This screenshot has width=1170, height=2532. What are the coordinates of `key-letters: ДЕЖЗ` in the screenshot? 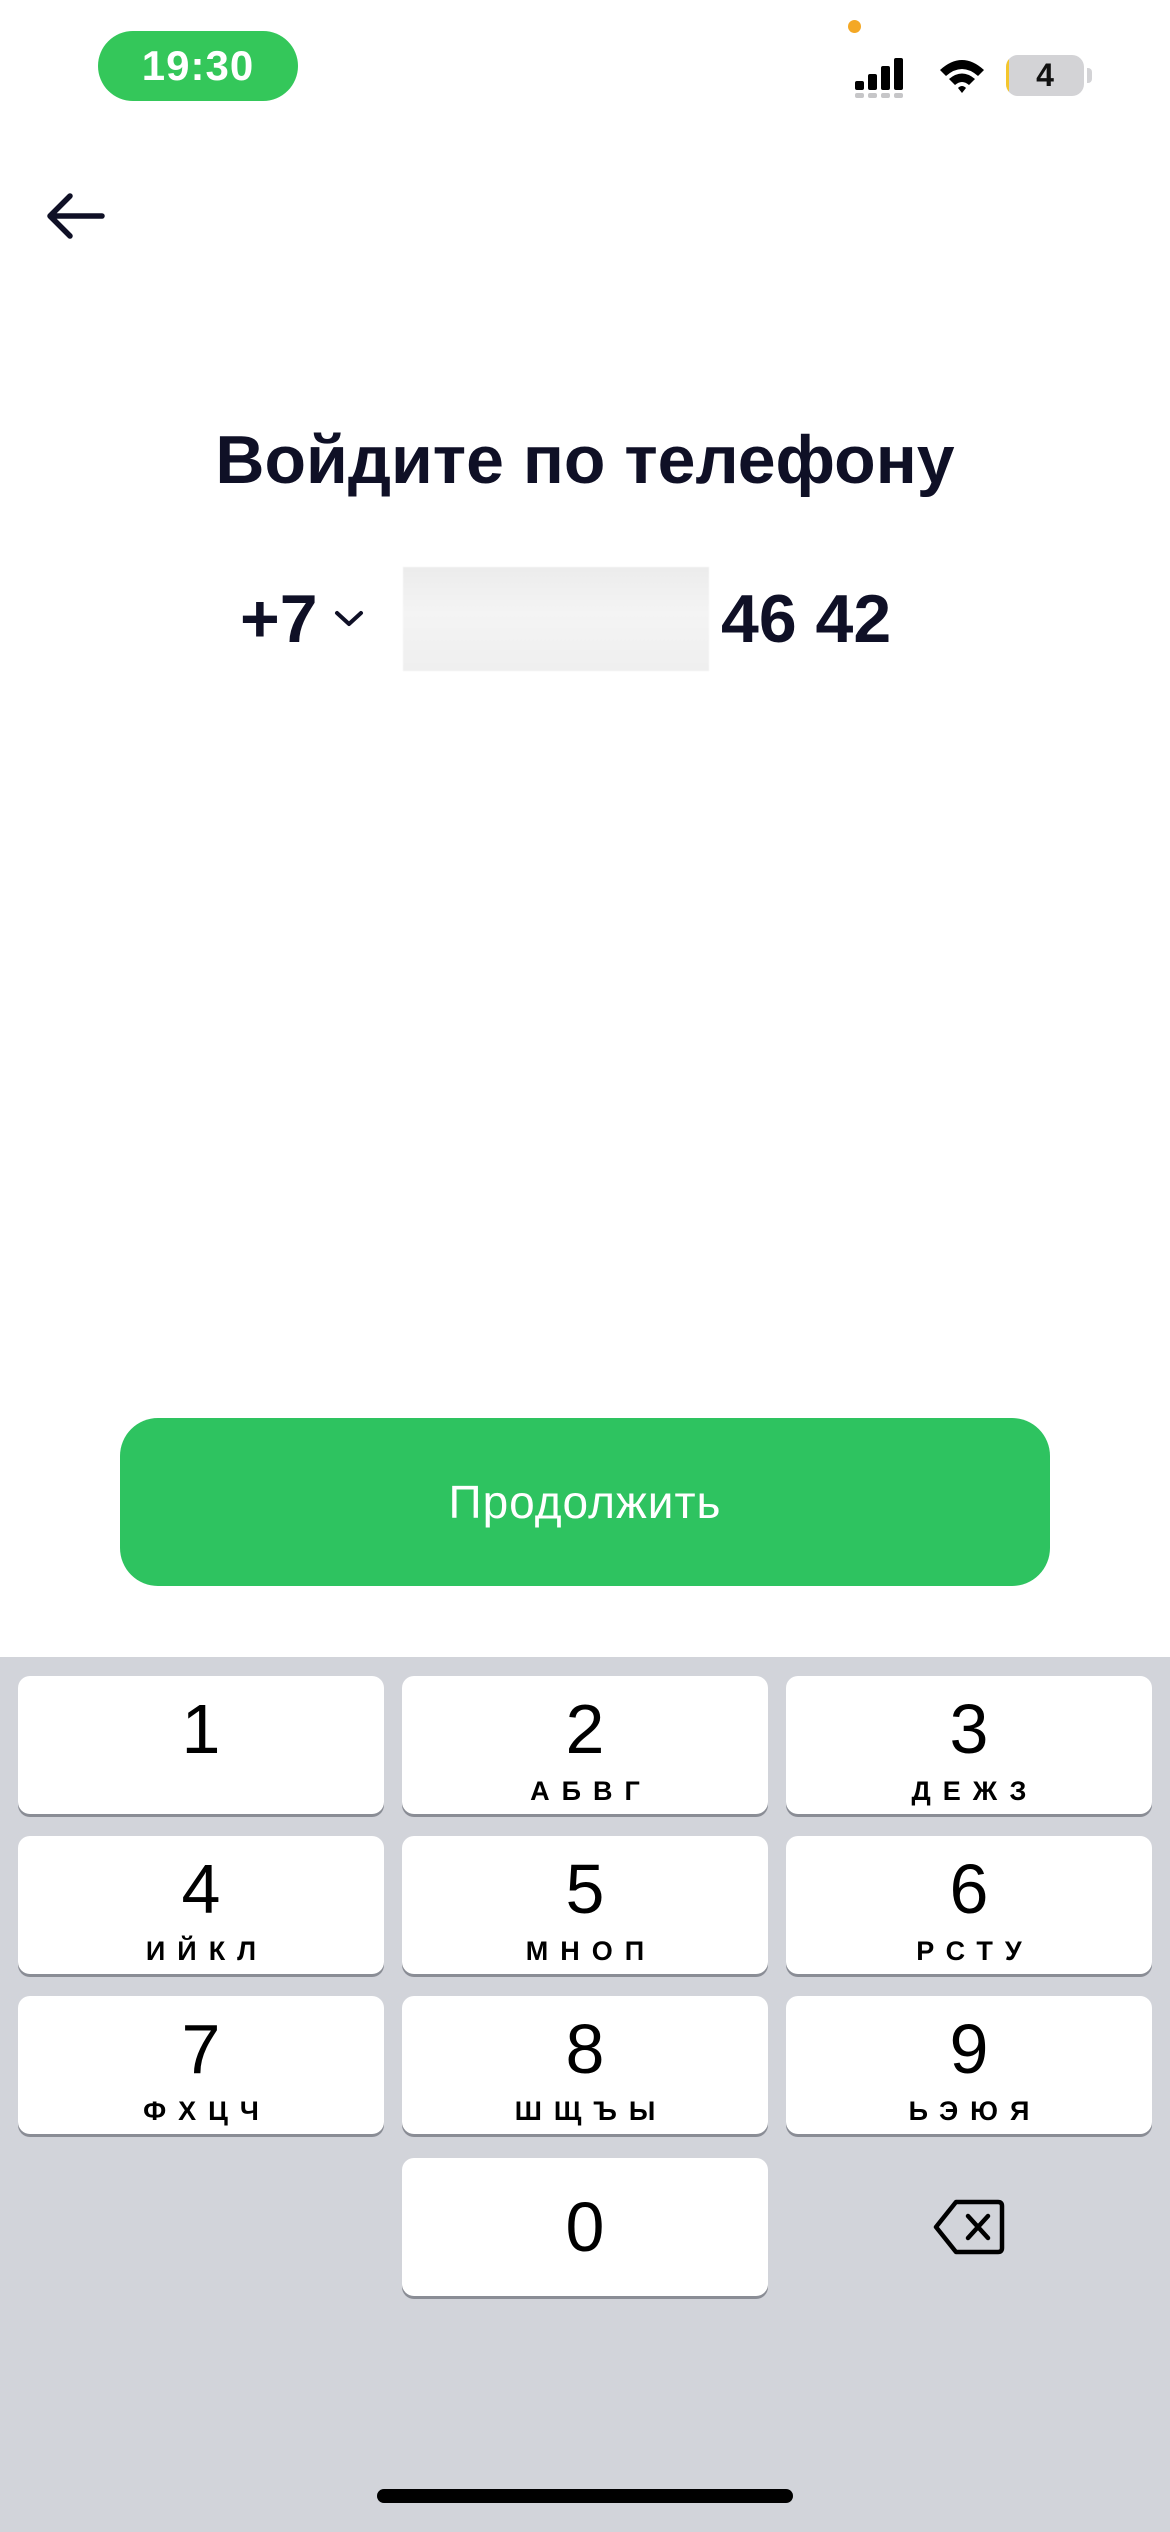 It's located at (975, 1791).